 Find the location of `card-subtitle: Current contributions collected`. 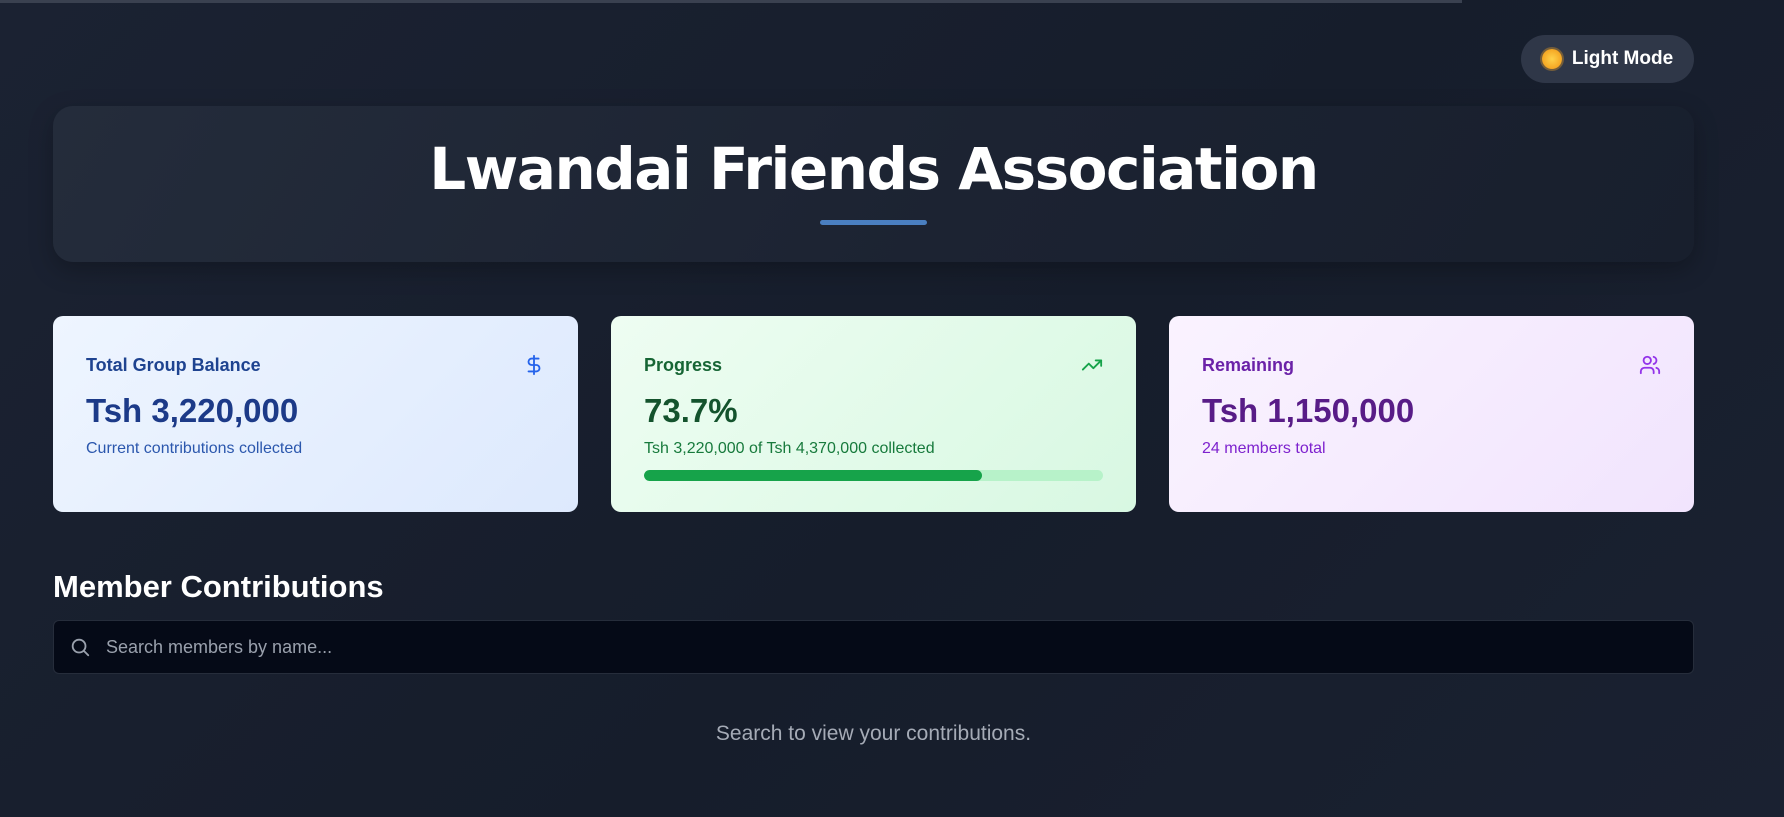

card-subtitle: Current contributions collected is located at coordinates (194, 448).